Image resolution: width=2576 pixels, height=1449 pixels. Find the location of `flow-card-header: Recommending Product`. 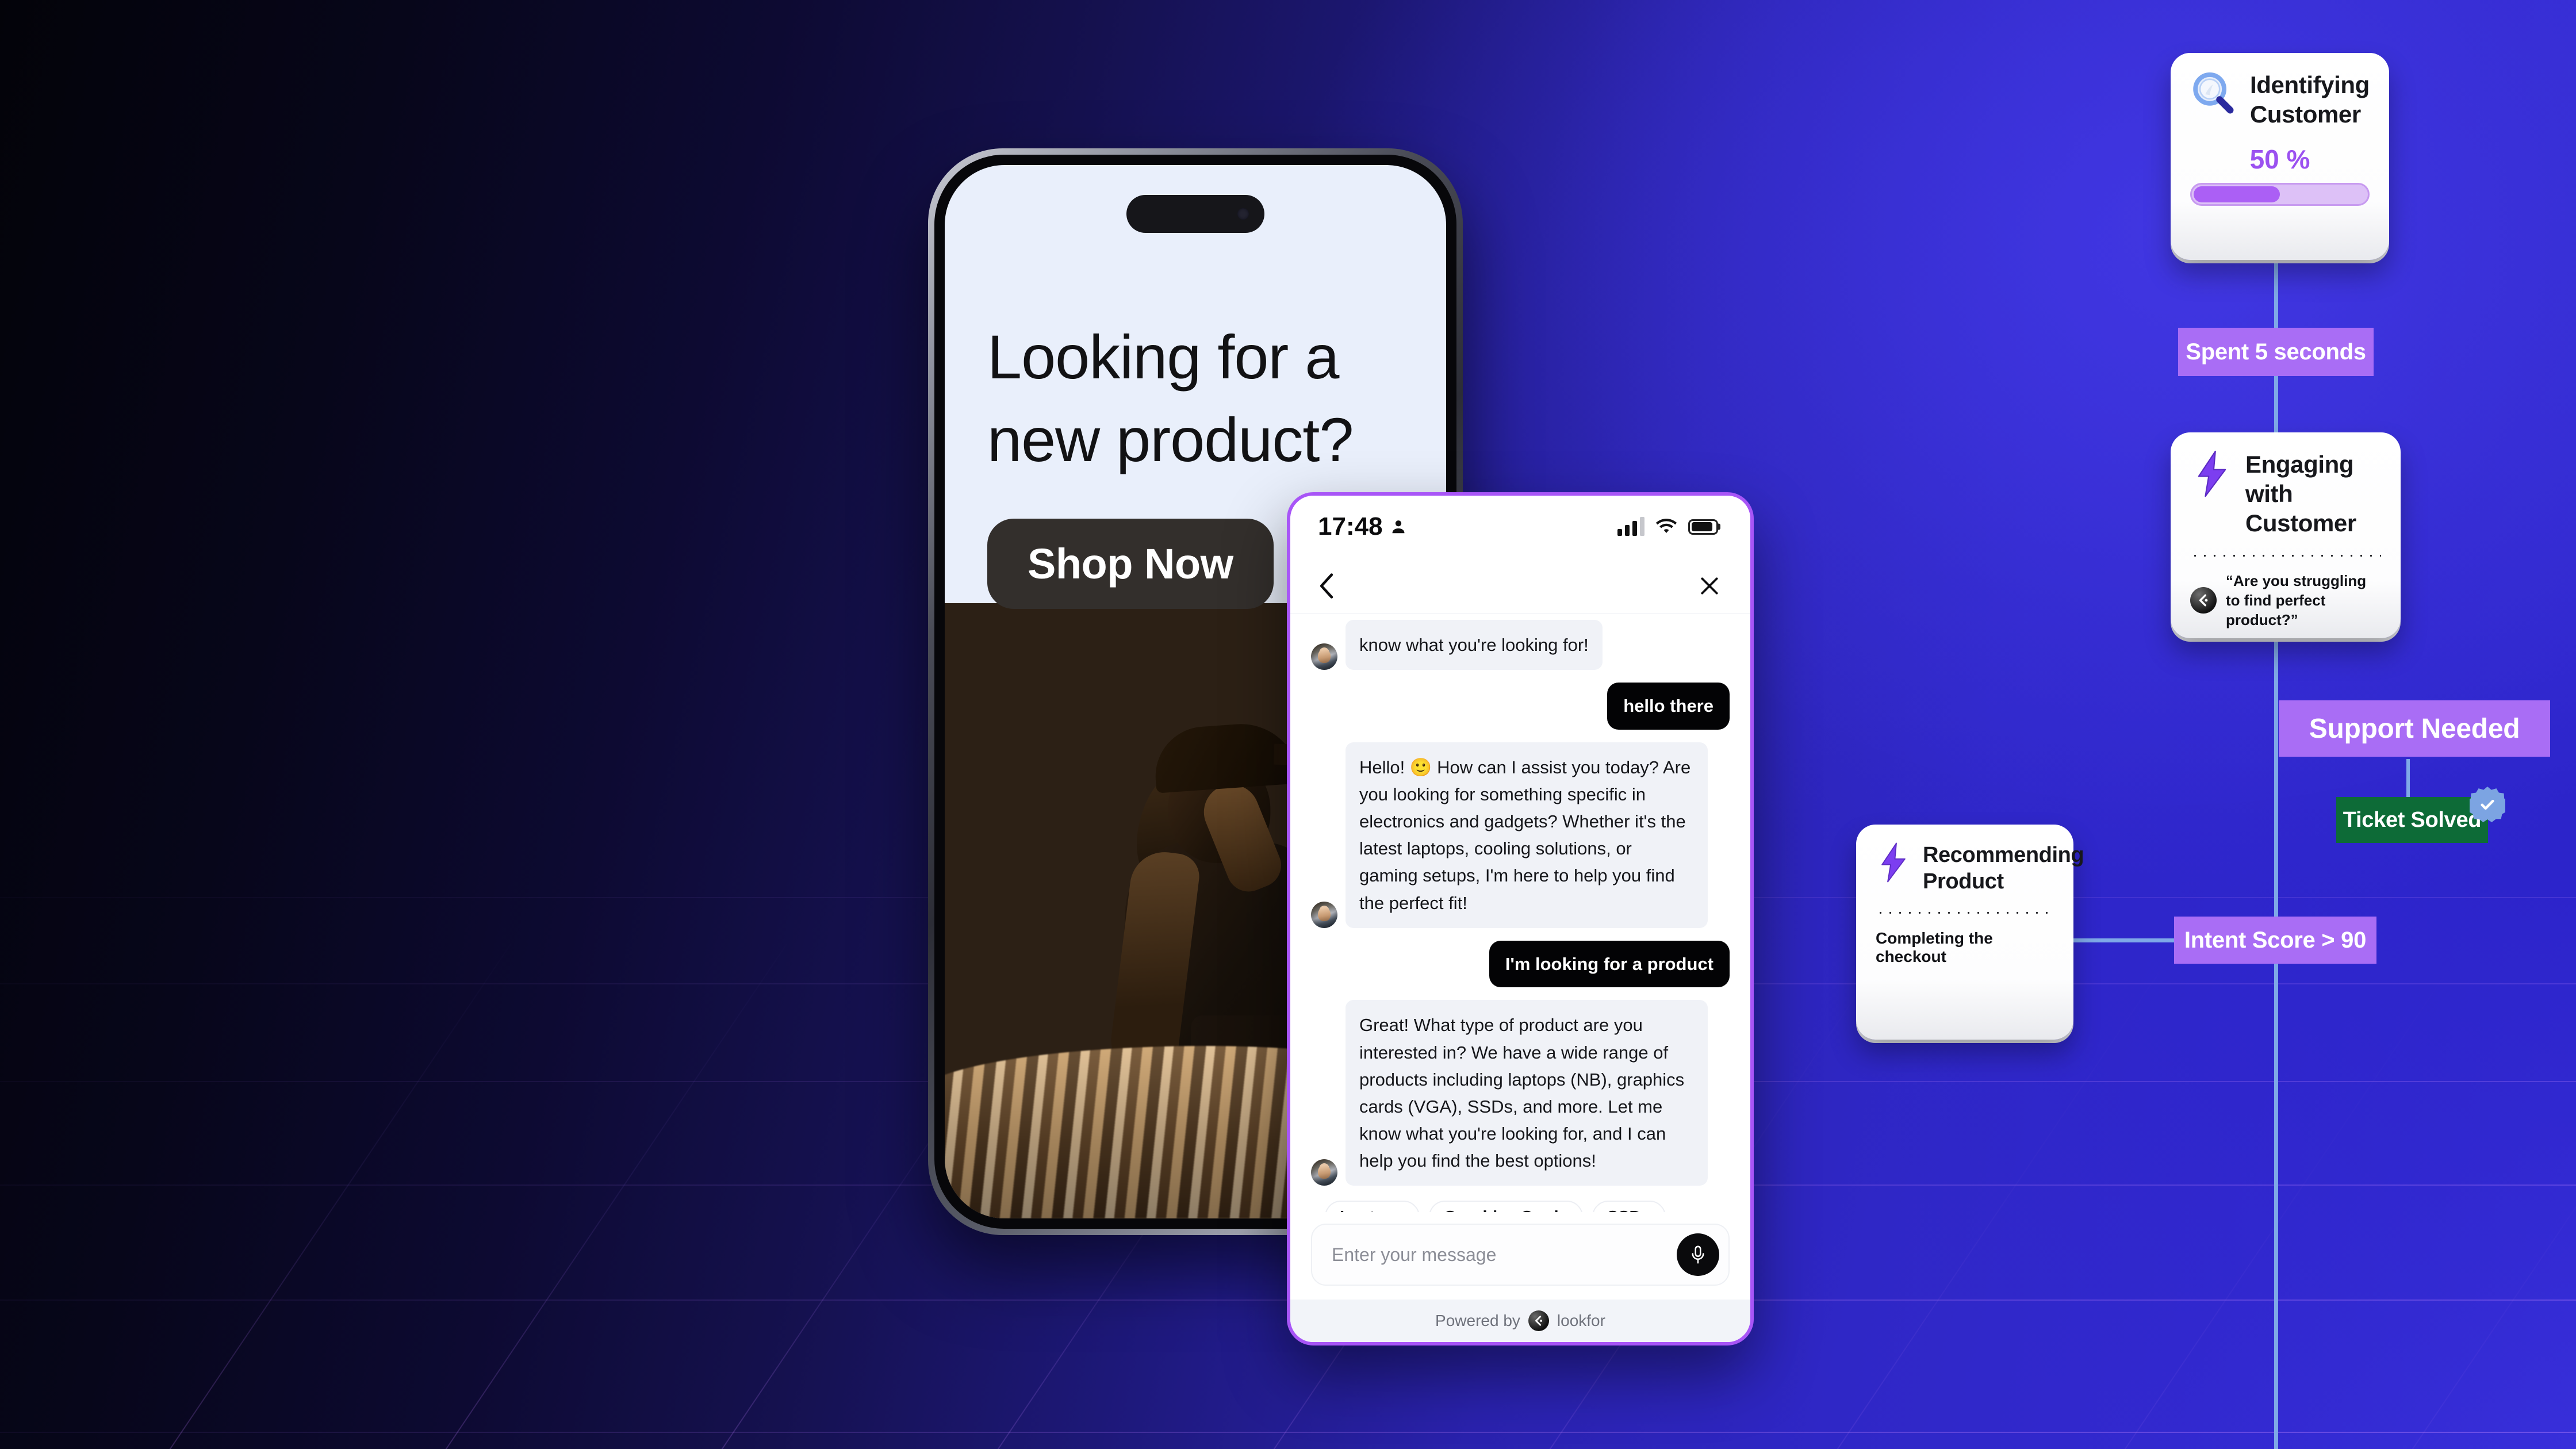

flow-card-header: Recommending Product is located at coordinates (1980, 868).